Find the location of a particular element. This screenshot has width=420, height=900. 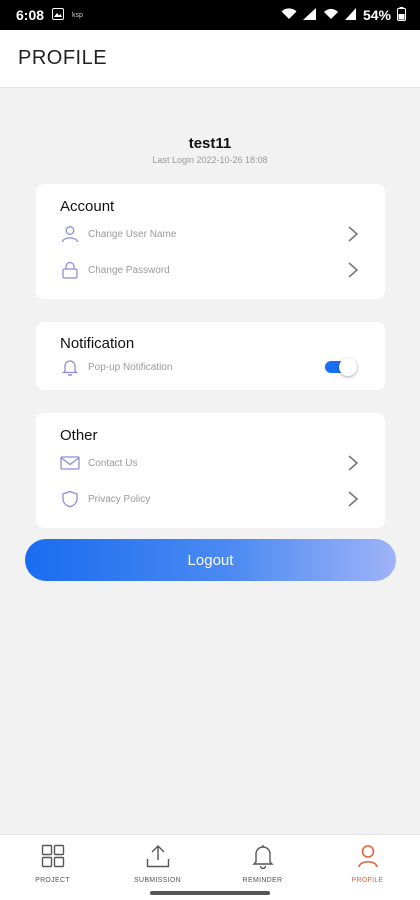

nav-reminder-label: REMINDER is located at coordinates (262, 880).